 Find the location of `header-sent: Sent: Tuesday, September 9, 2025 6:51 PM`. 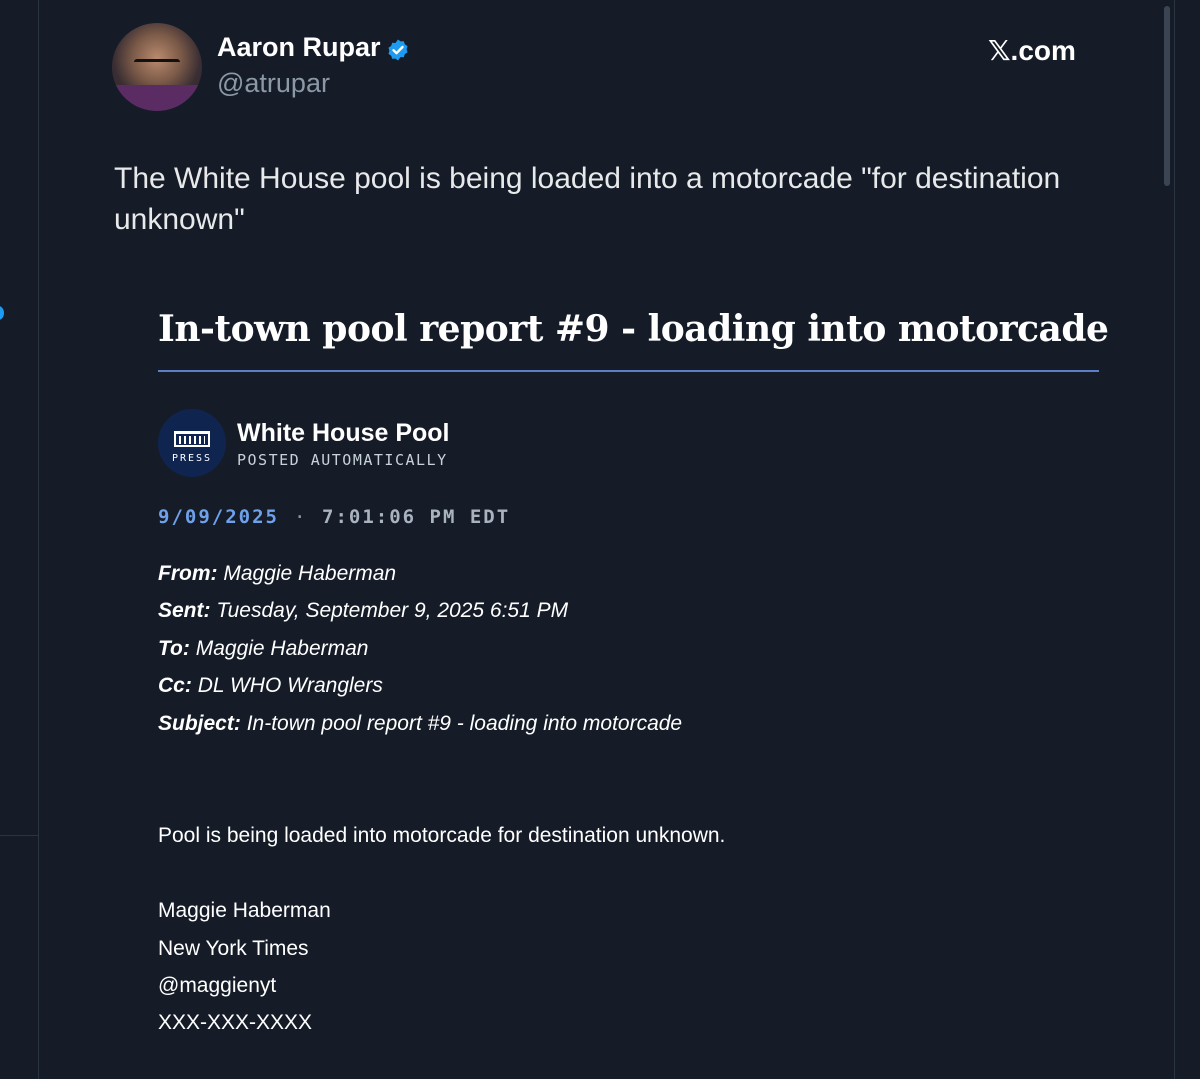

header-sent: Sent: Tuesday, September 9, 2025 6:51 PM is located at coordinates (363, 611).